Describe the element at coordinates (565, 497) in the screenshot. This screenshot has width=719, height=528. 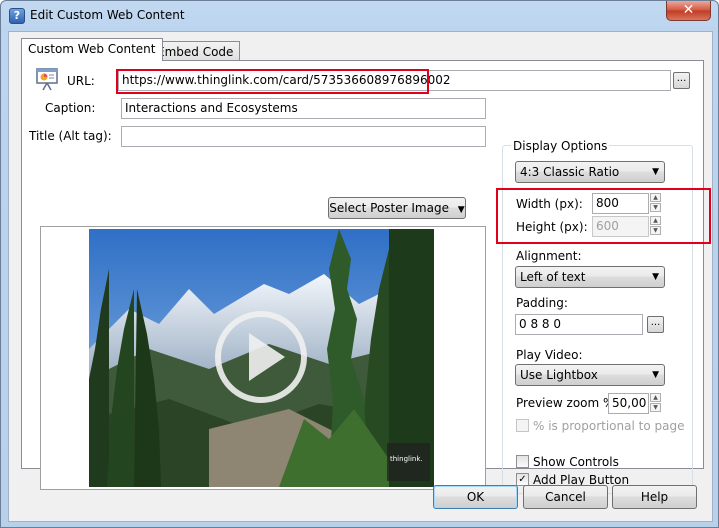
I see `cancel-button: Cancel` at that location.